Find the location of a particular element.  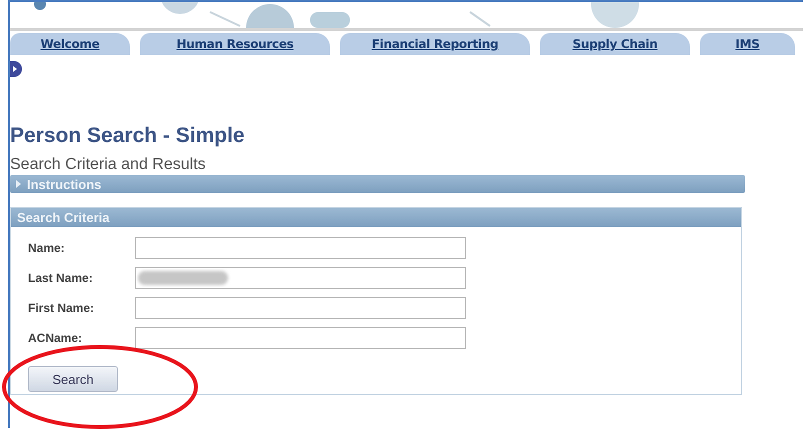

page-subtitle: Search Criteria and Results is located at coordinates (108, 165).